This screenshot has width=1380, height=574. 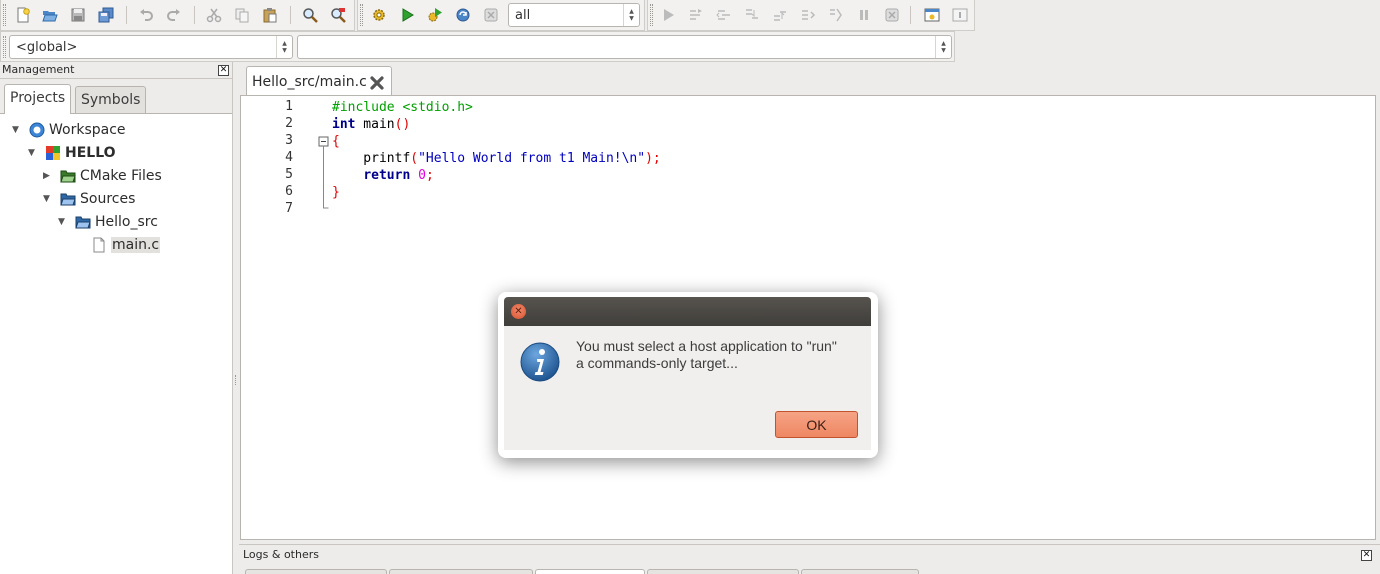 I want to click on pause-icon, so click(x=864, y=15).